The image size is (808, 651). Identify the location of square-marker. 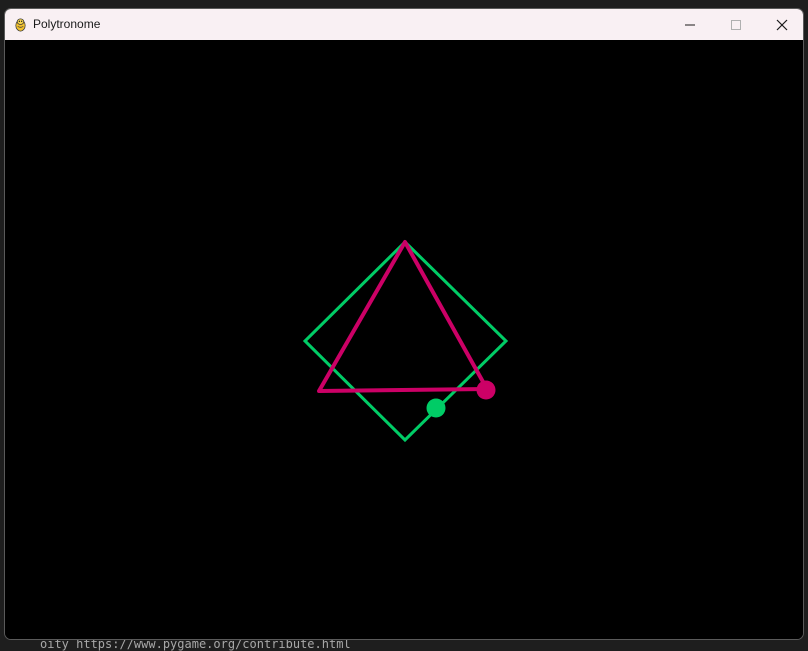
(436, 408).